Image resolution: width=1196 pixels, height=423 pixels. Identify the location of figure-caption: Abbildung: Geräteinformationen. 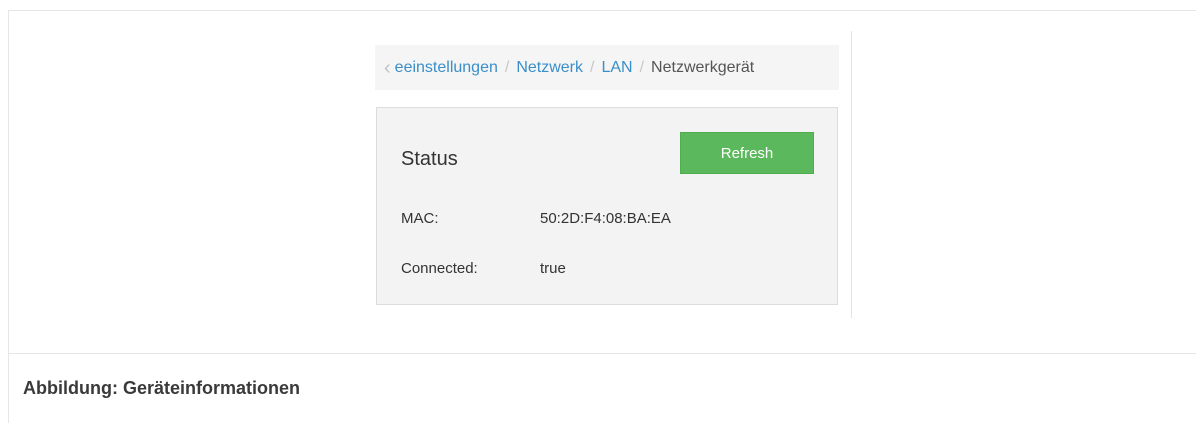
(161, 388).